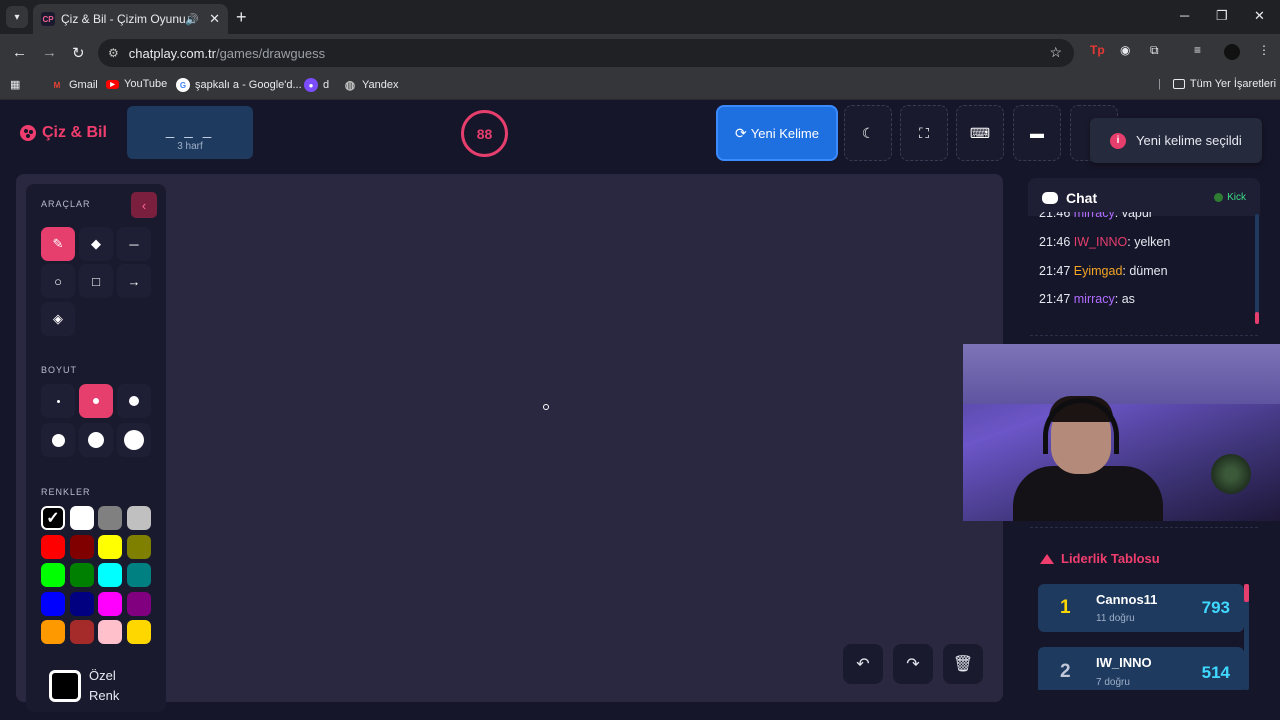 Image resolution: width=1280 pixels, height=720 pixels. I want to click on chat-scrollbar, so click(1257, 269).